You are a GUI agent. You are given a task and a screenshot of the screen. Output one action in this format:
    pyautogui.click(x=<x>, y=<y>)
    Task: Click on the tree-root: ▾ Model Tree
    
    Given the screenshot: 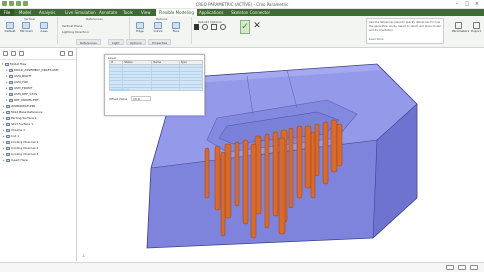 What is the action you would take?
    pyautogui.click(x=14, y=64)
    